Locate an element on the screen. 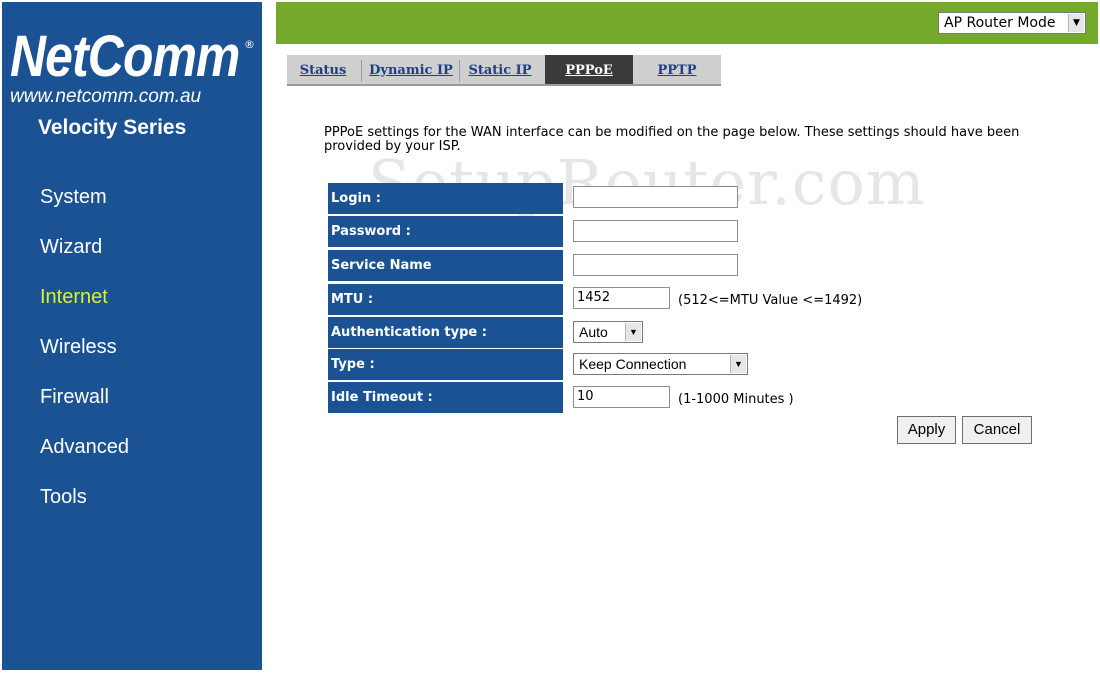 The height and width of the screenshot is (675, 1100). login-label: Login : is located at coordinates (445, 198).